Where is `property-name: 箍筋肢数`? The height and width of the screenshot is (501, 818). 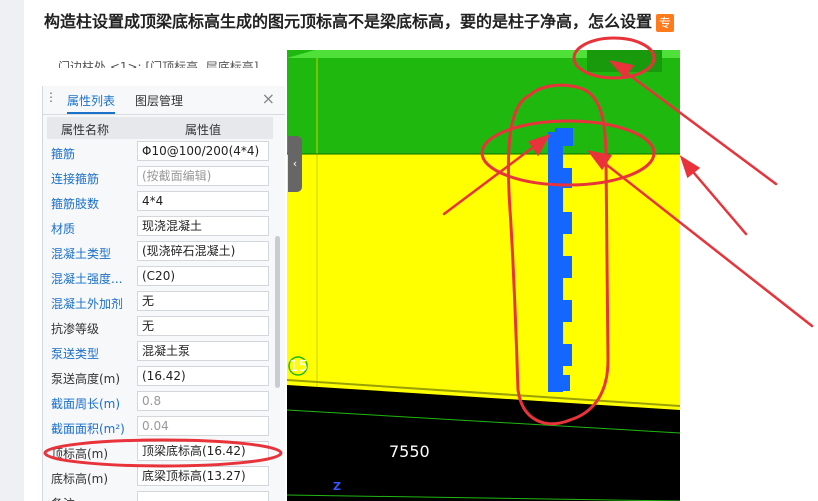
property-name: 箍筋肢数 is located at coordinates (75, 203).